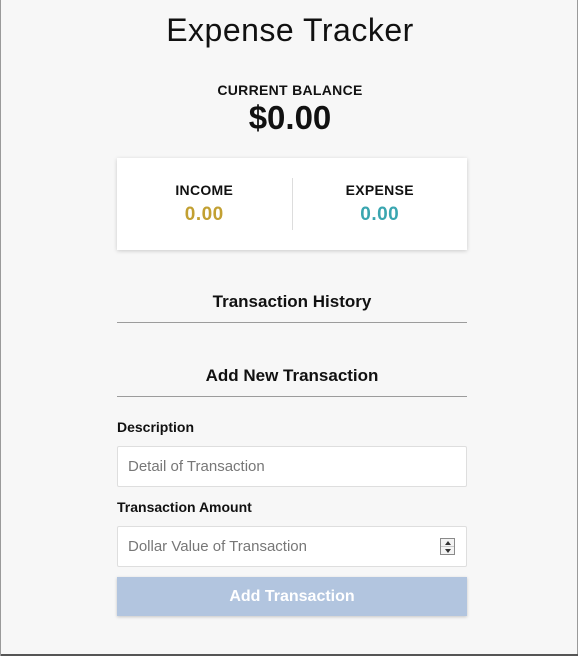 The width and height of the screenshot is (578, 656). What do you see at coordinates (156, 427) in the screenshot?
I see `description-label: Description` at bounding box center [156, 427].